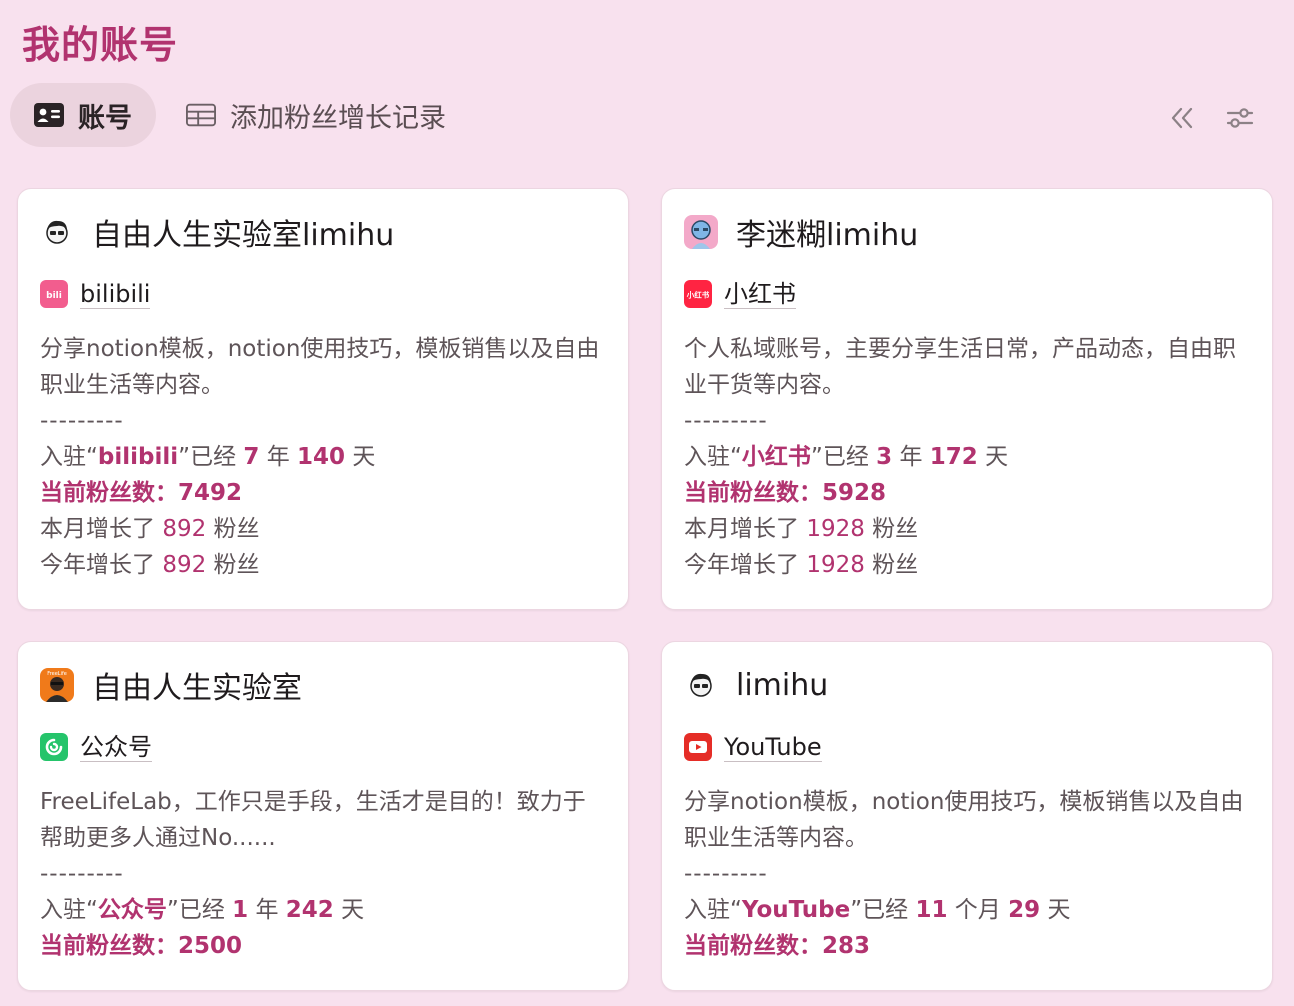  I want to click on table-icon, so click(201, 115).